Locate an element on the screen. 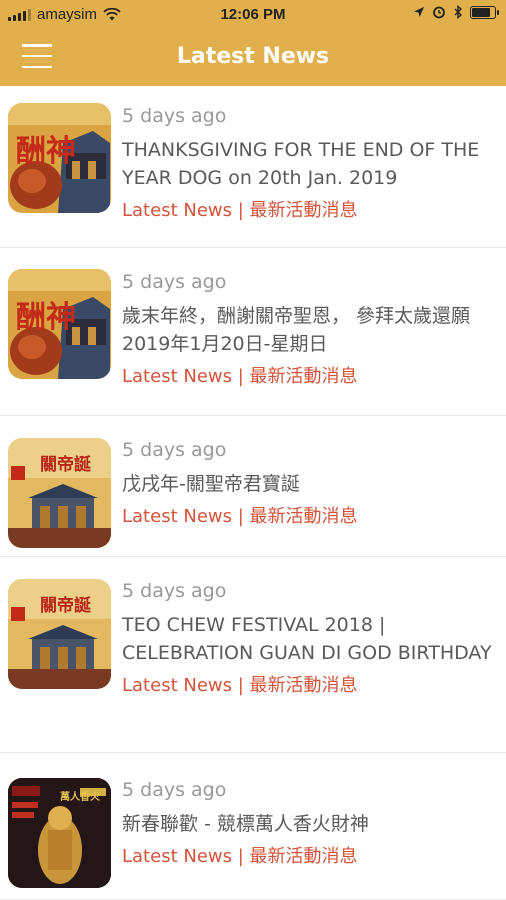 This screenshot has width=506, height=900. news-title: 新春聯歡 - 競標萬人香火財神 is located at coordinates (309, 824).